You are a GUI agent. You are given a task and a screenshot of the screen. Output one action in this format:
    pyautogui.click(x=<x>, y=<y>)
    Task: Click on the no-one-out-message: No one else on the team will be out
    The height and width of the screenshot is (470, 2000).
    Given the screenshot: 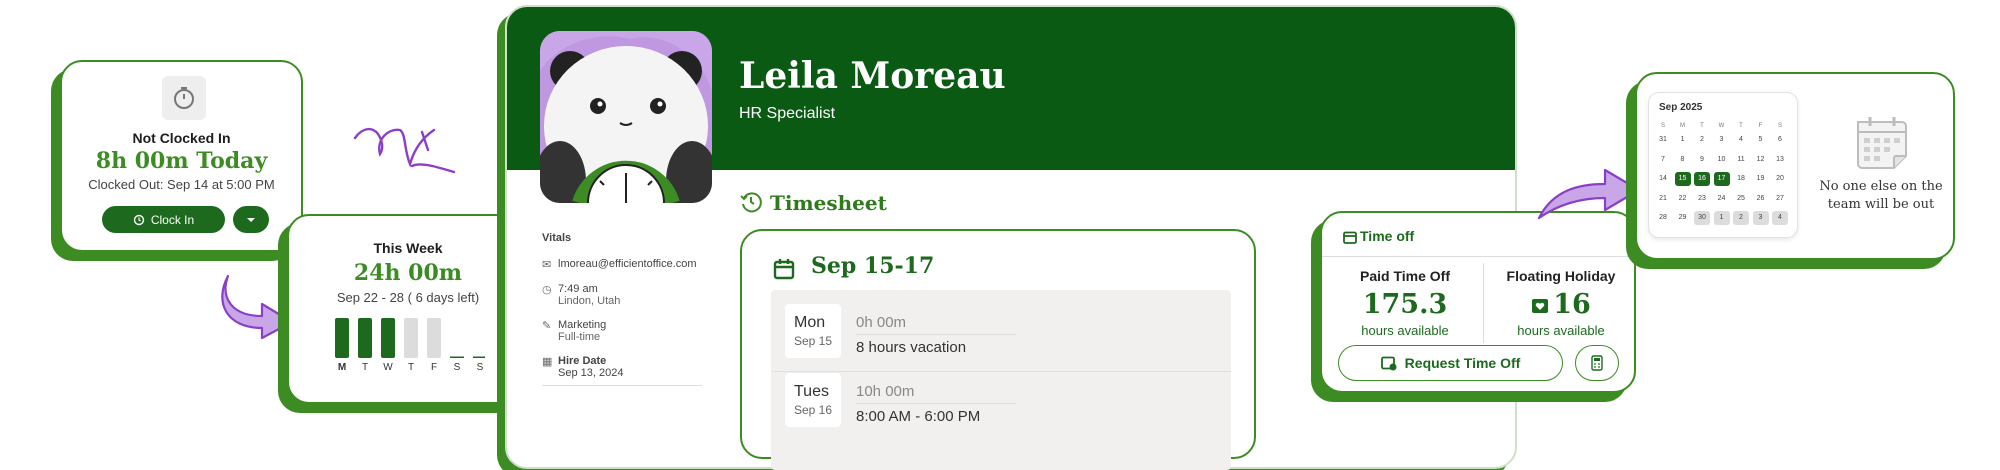 What is the action you would take?
    pyautogui.click(x=1881, y=195)
    